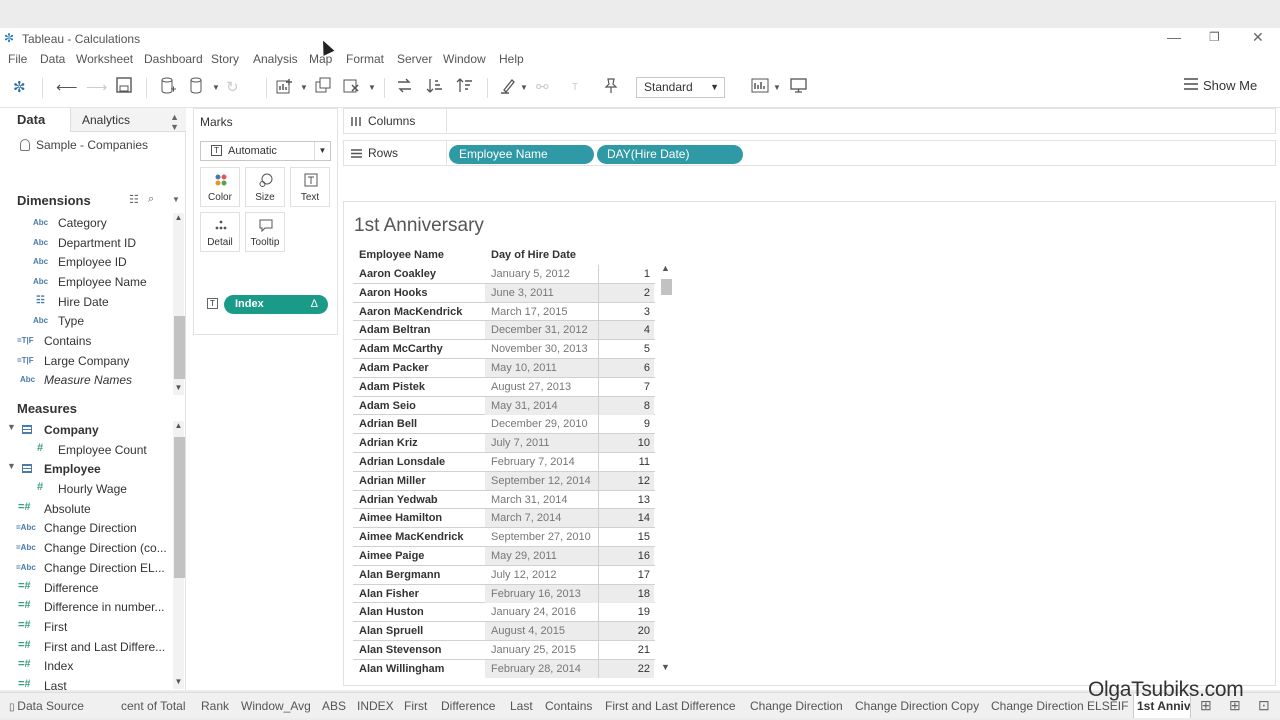 This screenshot has width=1280, height=720. What do you see at coordinates (178, 387) in the screenshot?
I see `scroll-down-icon: ▼` at bounding box center [178, 387].